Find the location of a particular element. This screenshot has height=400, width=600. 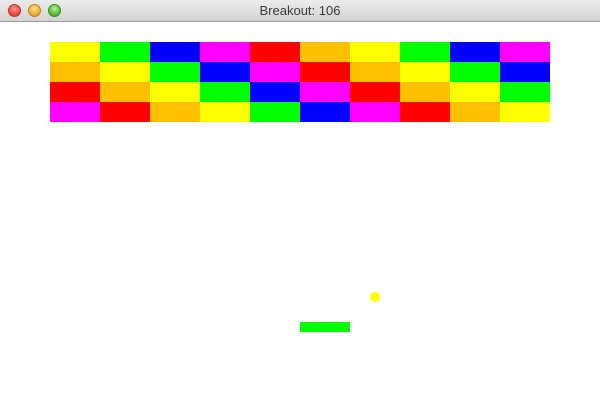

window-title: Breakout: 106 is located at coordinates (300, 10).